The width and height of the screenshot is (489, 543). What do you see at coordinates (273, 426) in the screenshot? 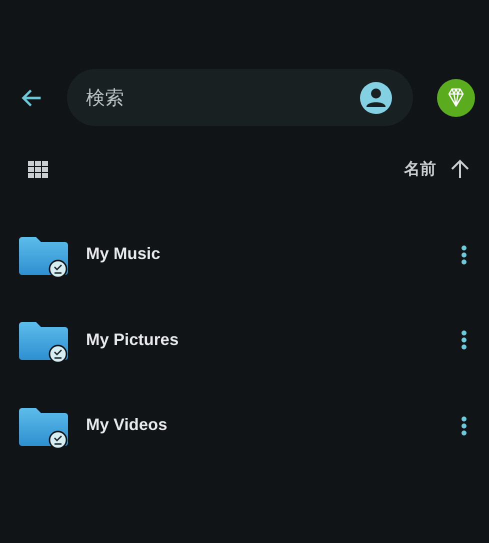
I see `folder-name: My Videos` at bounding box center [273, 426].